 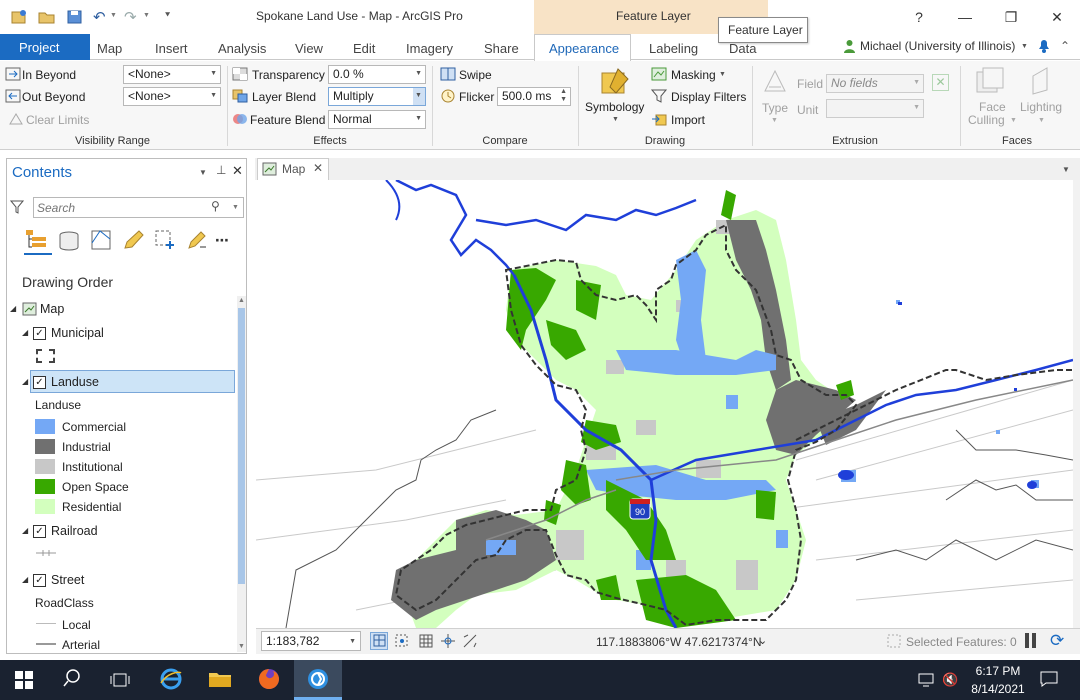 I want to click on filter-icon, so click(x=17, y=208).